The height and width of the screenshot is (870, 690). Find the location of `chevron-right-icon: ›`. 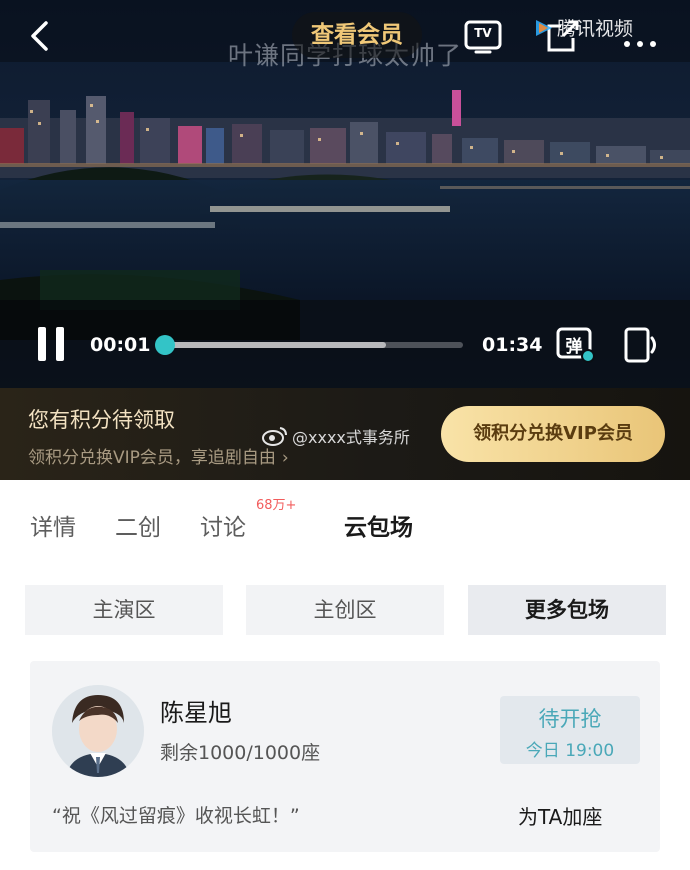

chevron-right-icon: › is located at coordinates (285, 458).